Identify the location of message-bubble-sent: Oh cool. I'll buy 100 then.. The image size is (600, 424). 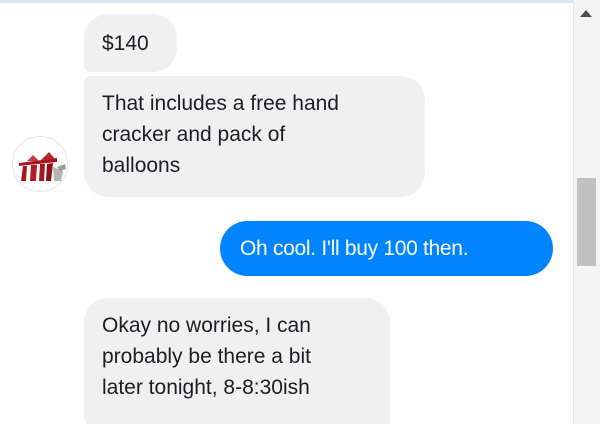
(386, 248).